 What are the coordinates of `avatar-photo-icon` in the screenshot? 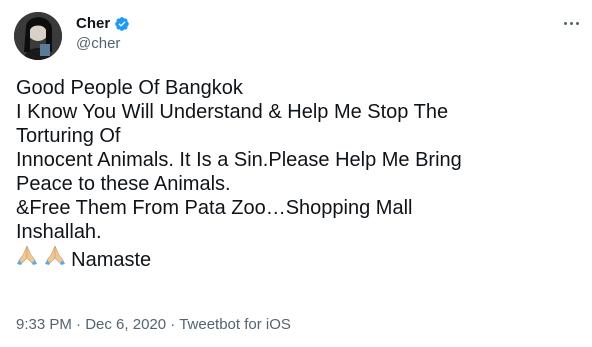 It's located at (38, 36).